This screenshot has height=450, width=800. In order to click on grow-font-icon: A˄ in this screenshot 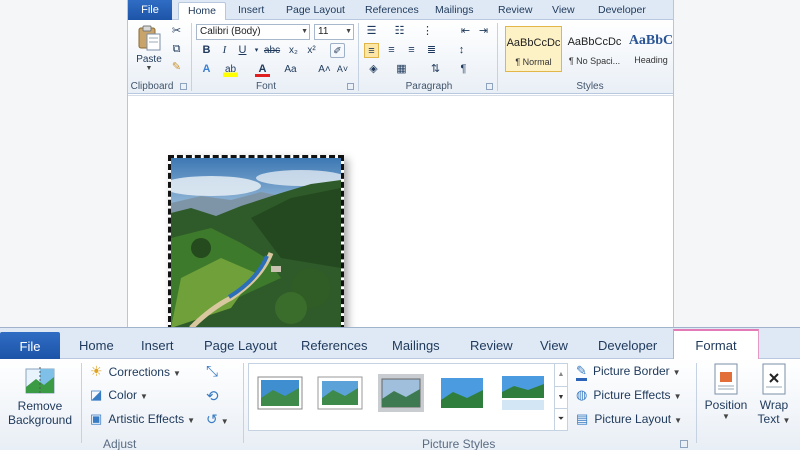, I will do `click(324, 69)`.